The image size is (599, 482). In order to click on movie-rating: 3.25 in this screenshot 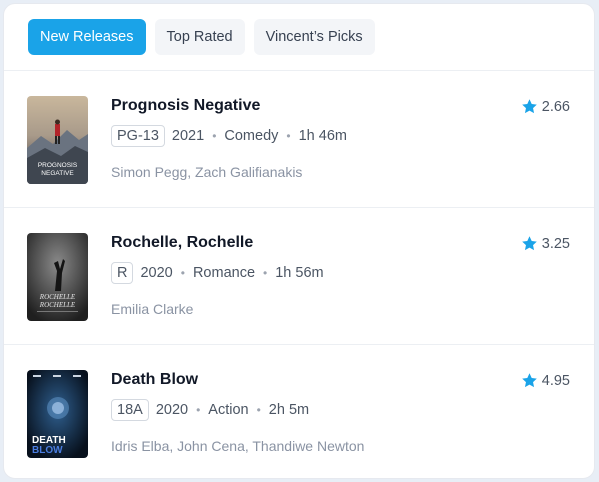, I will do `click(545, 243)`.